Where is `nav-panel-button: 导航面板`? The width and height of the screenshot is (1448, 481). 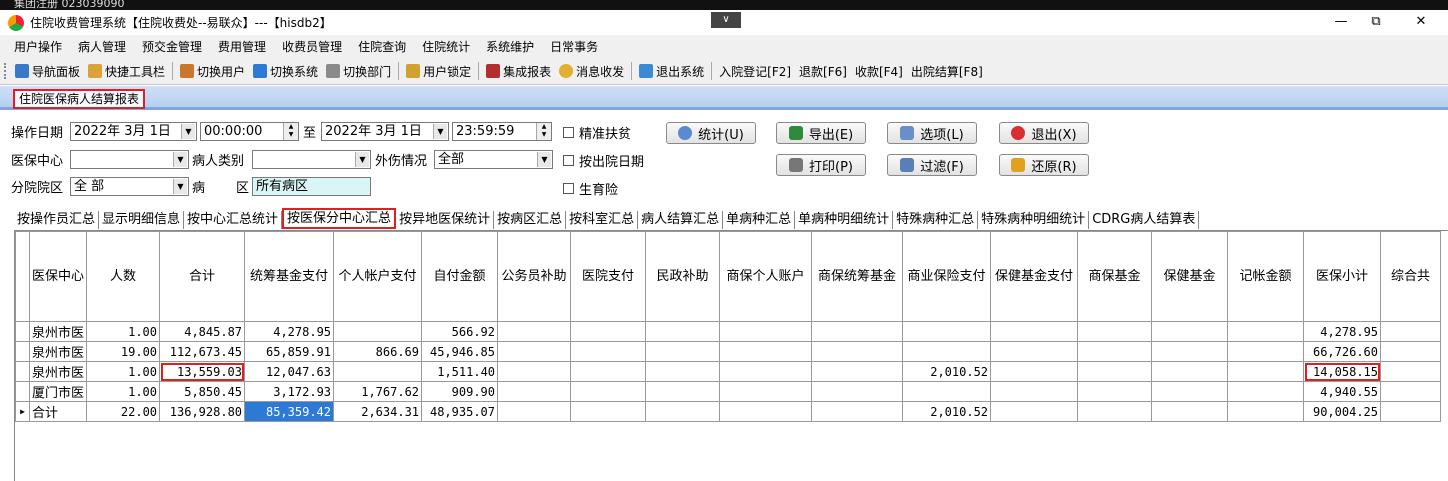
nav-panel-button: 导航面板 is located at coordinates (47, 71).